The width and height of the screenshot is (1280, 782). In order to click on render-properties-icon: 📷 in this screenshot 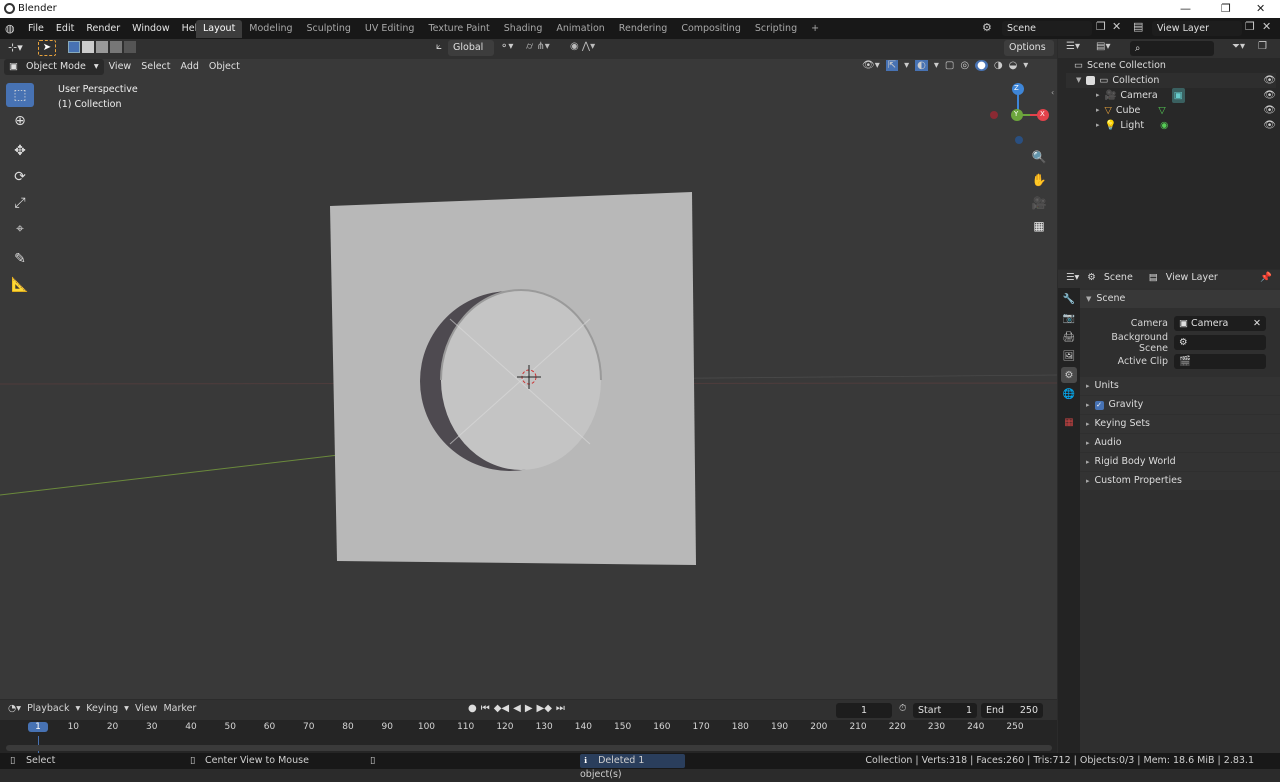, I will do `click(1069, 318)`.